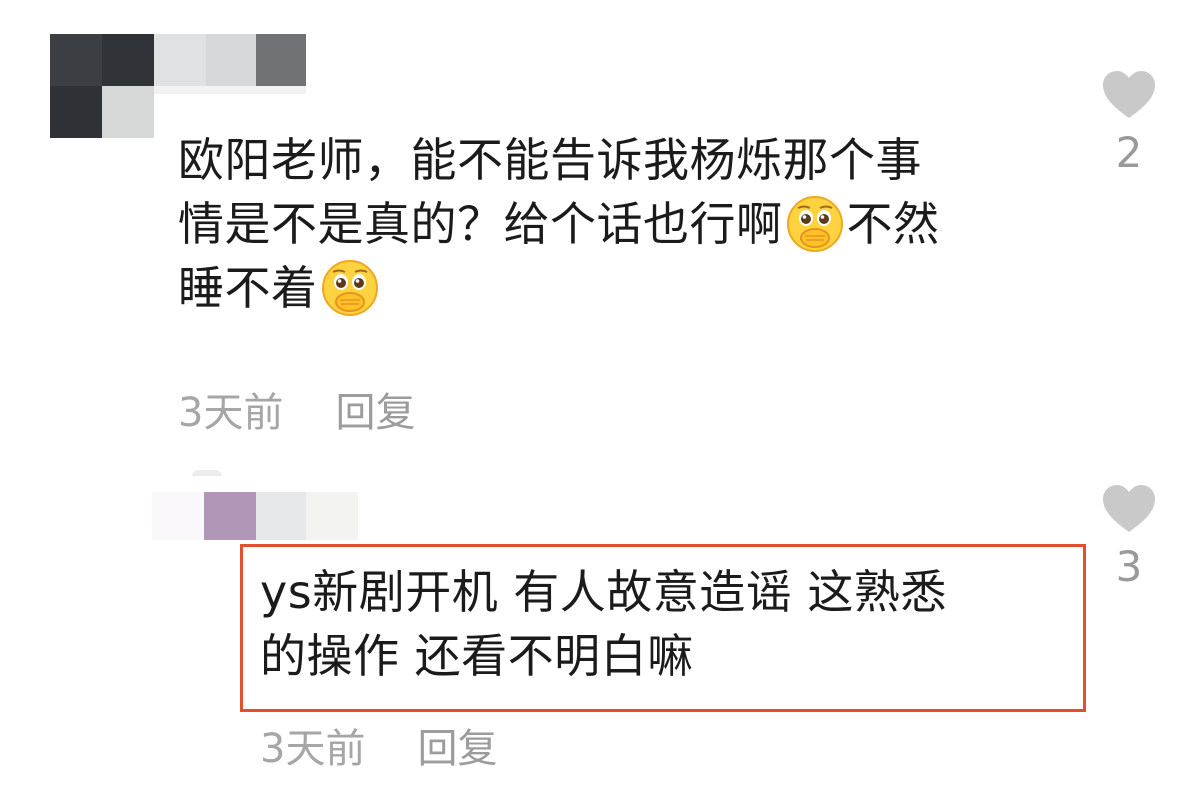 This screenshot has height=798, width=1200. I want to click on commenter-1-avatar-pixelated, so click(178, 86).